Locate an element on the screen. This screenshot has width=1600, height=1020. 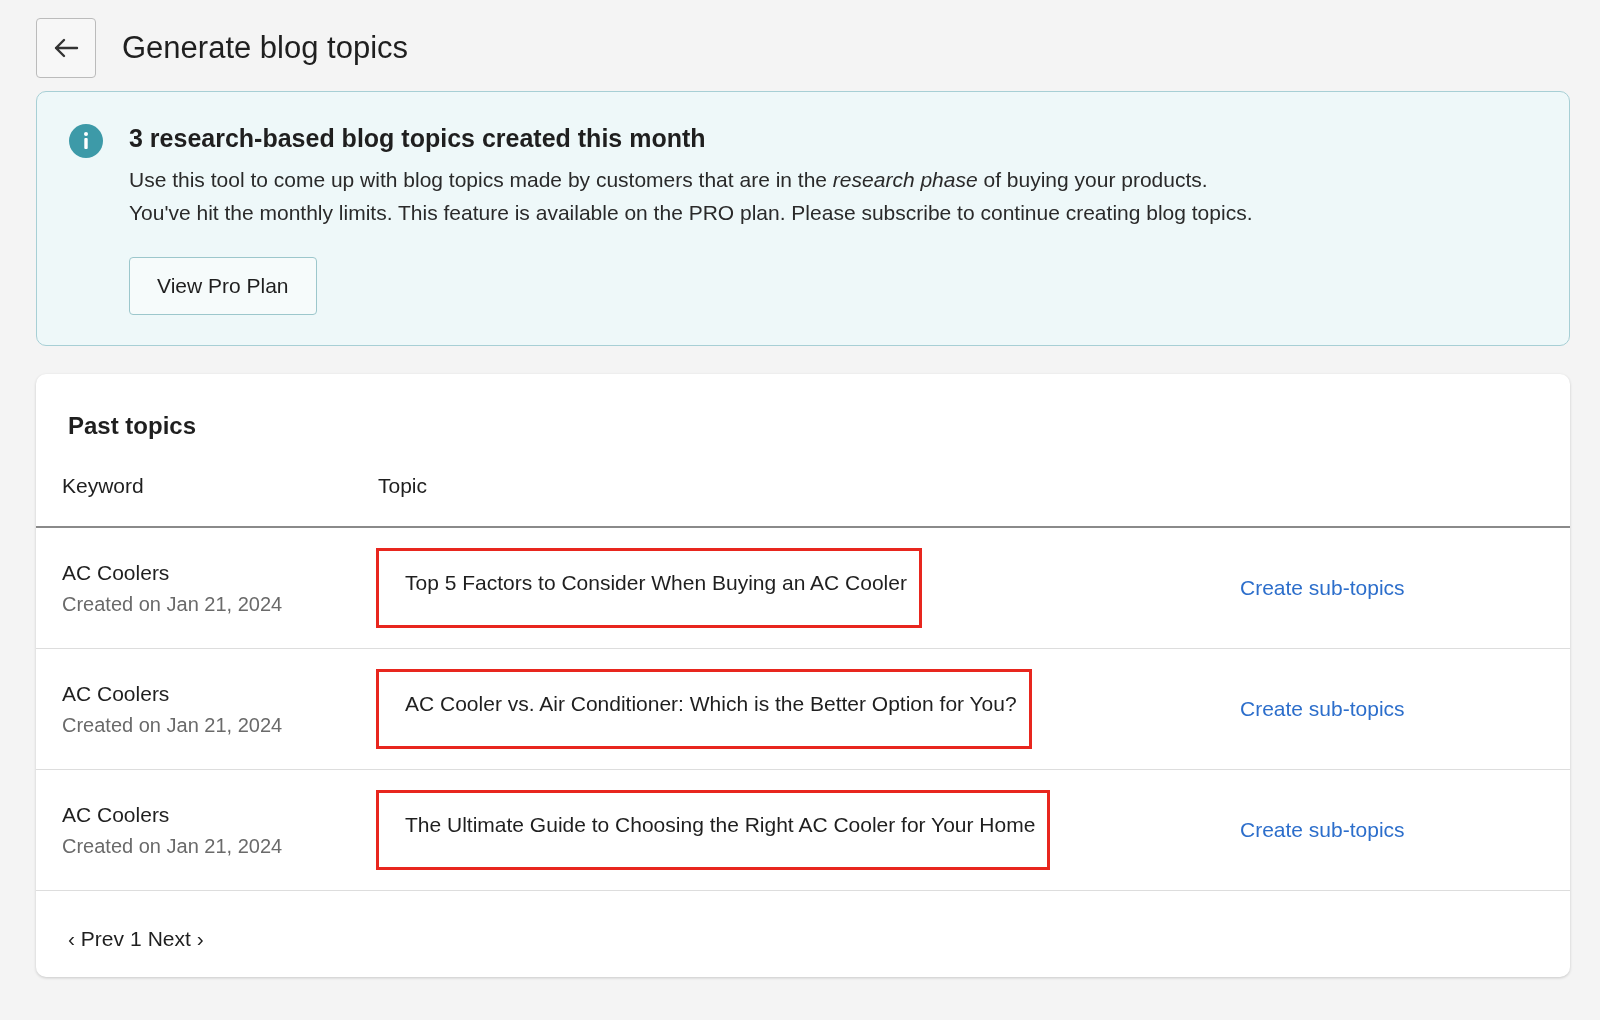
column-header: Topic is located at coordinates (403, 486).